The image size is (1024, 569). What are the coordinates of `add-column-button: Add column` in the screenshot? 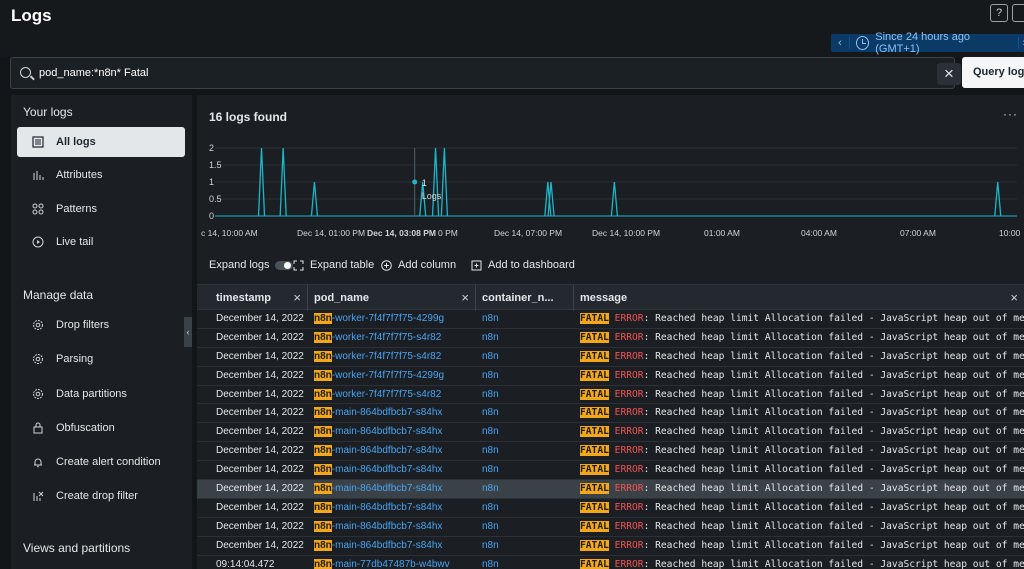 It's located at (418, 265).